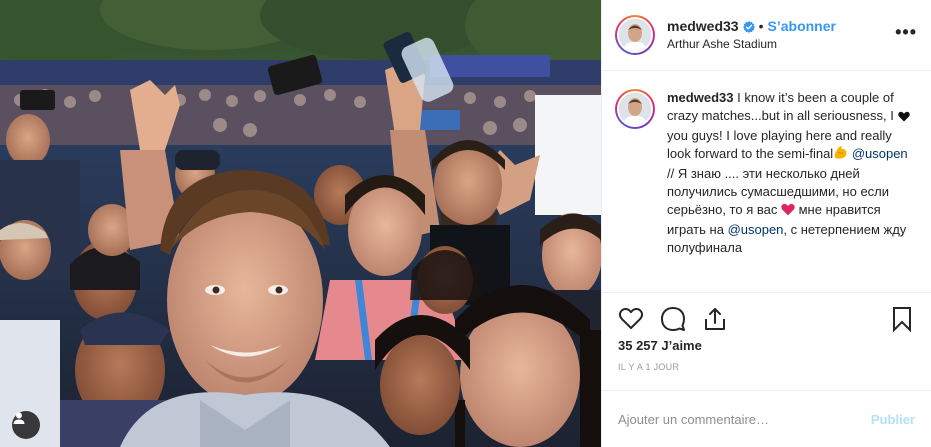 The height and width of the screenshot is (447, 931). What do you see at coordinates (26, 425) in the screenshot?
I see `user-tag-icon` at bounding box center [26, 425].